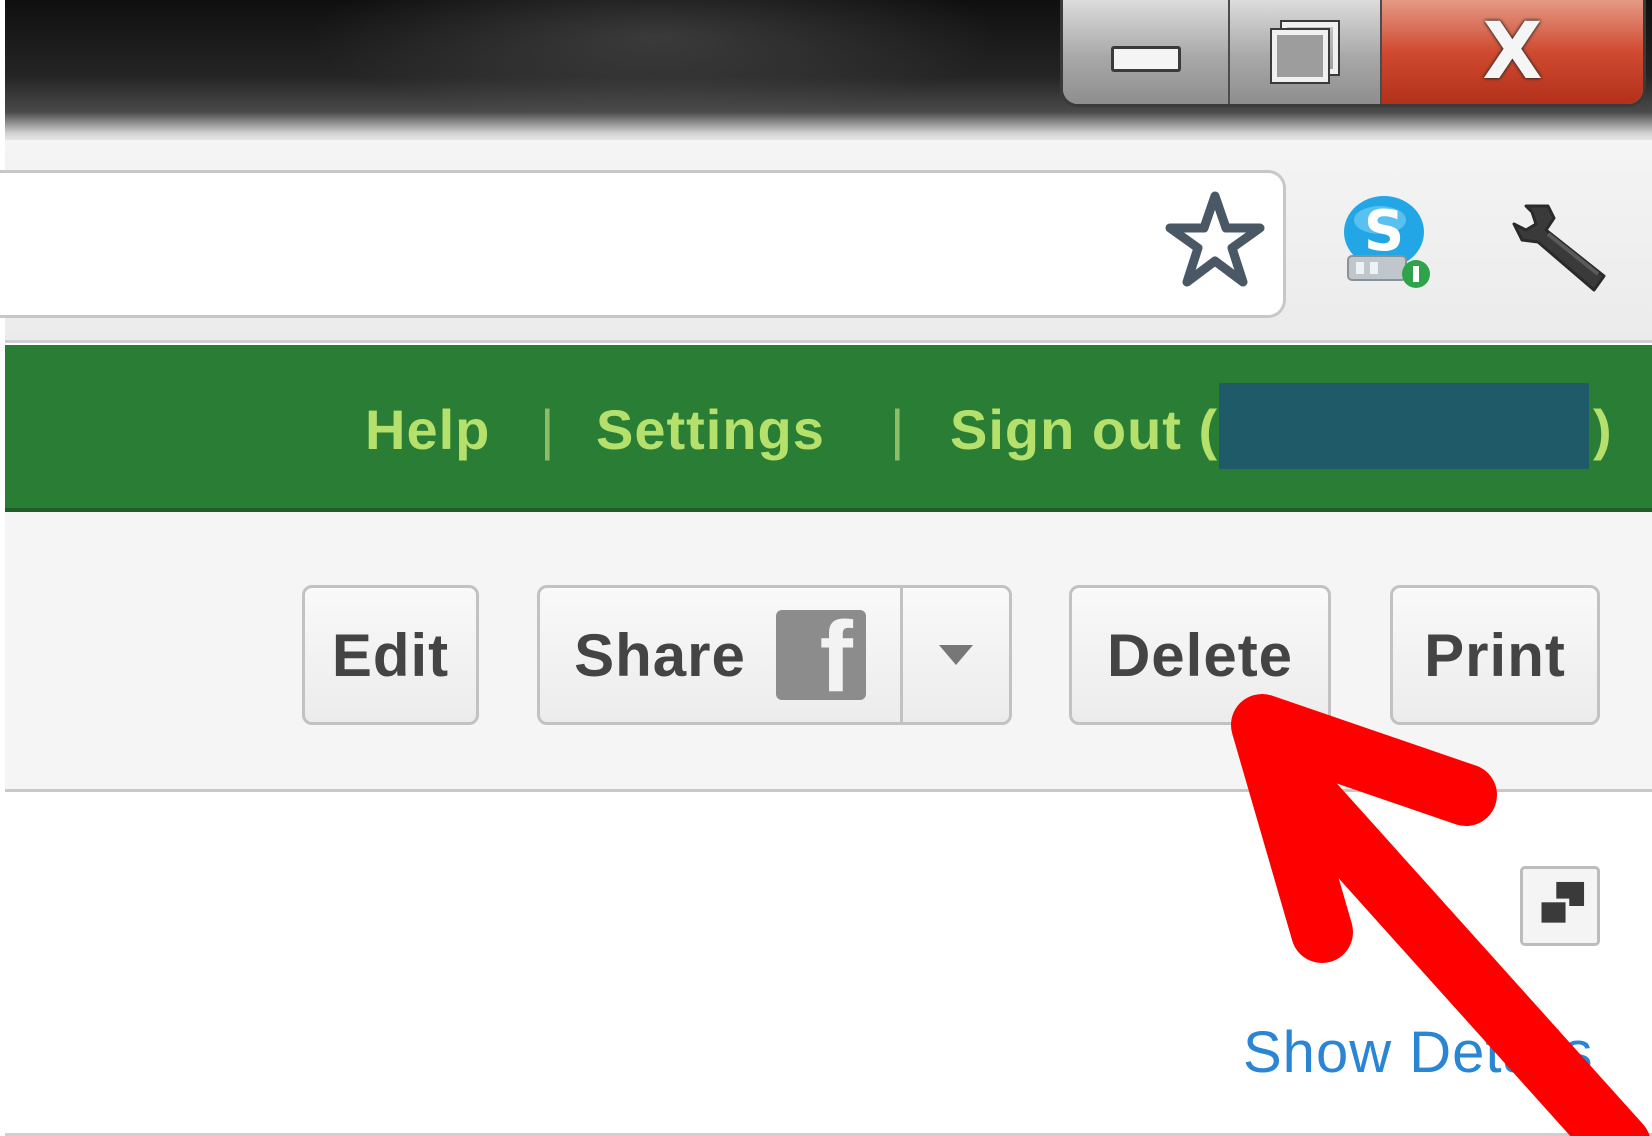 Image resolution: width=1652 pixels, height=1136 pixels. Describe the element at coordinates (660, 655) in the screenshot. I see `share-label: Share` at that location.